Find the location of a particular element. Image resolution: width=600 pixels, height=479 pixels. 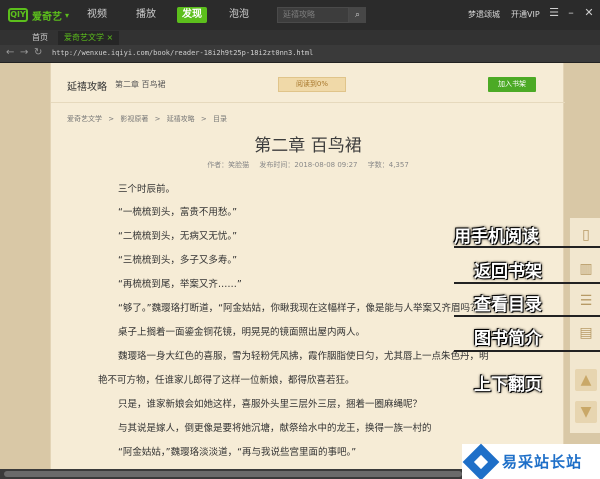

watermark-logo-icon is located at coordinates (481, 461).